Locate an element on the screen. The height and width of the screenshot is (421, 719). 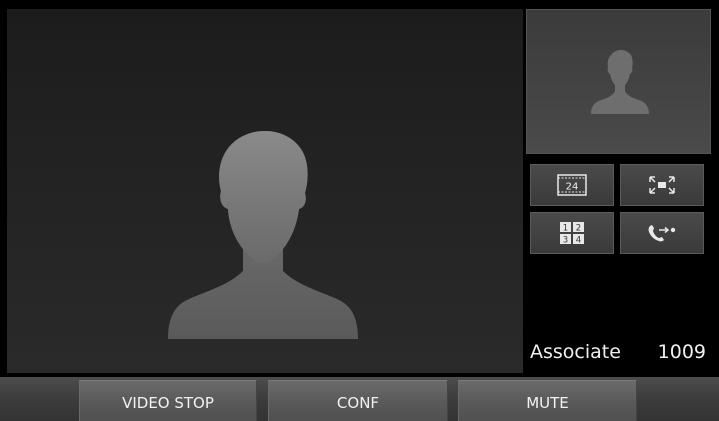
frame-rate-button: 24 is located at coordinates (572, 185).